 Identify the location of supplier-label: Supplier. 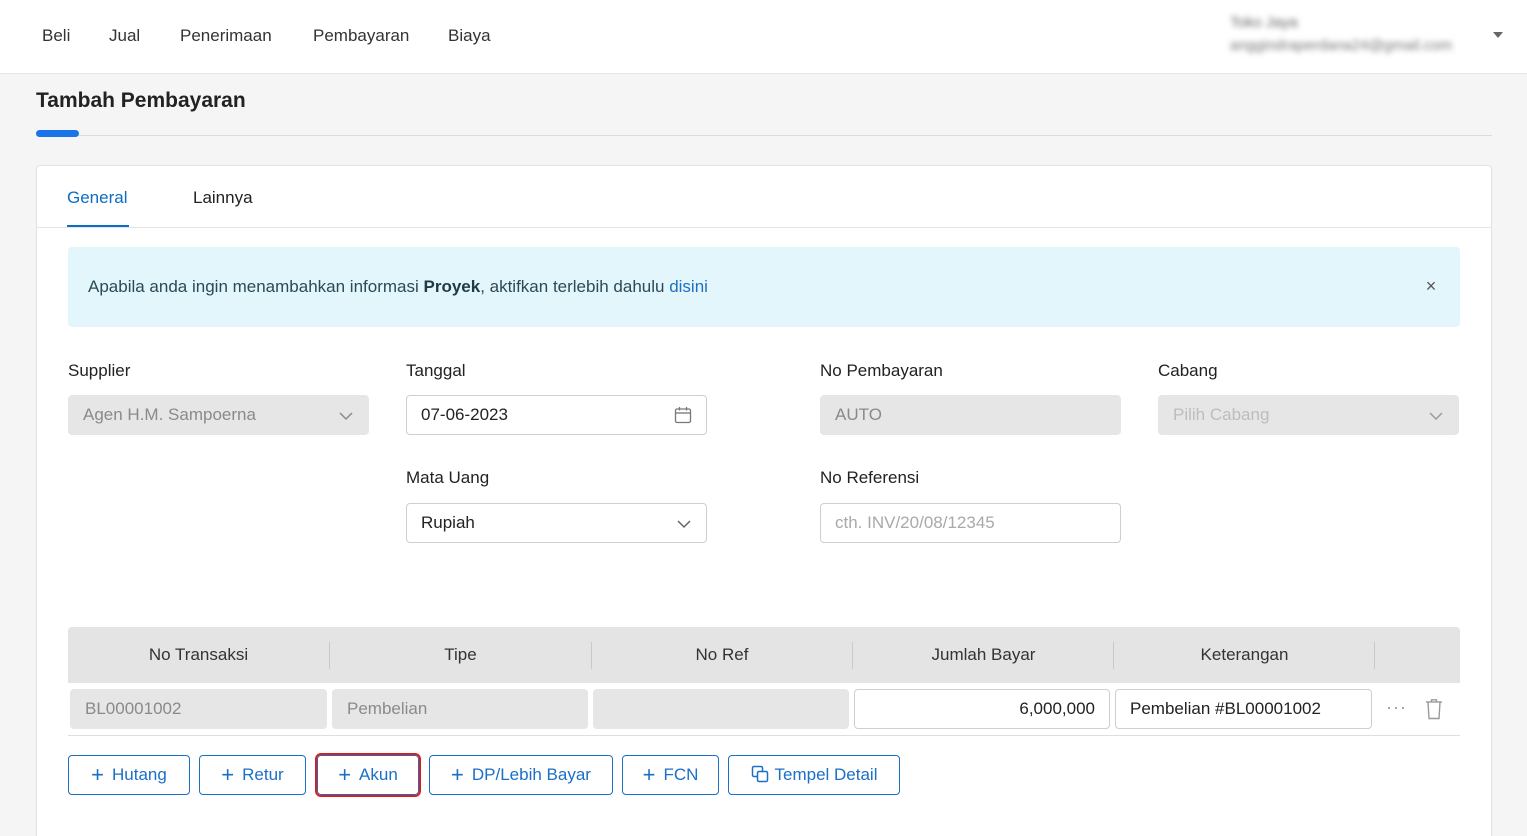
(99, 370).